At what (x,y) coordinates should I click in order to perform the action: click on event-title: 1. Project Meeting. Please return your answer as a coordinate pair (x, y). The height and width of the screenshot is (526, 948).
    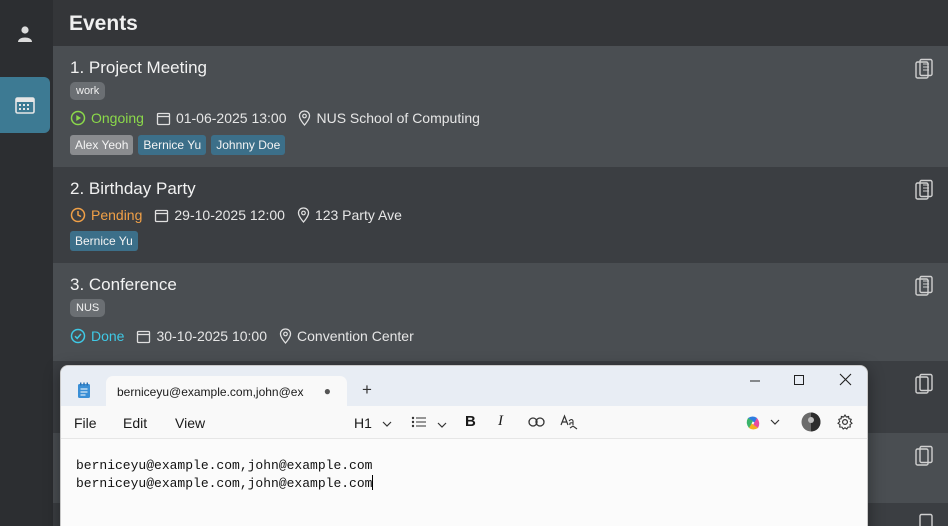
    Looking at the image, I should click on (139, 67).